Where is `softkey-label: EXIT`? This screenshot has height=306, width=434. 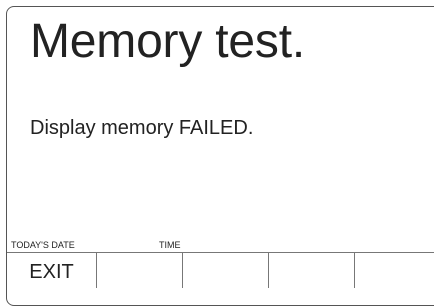 softkey-label: EXIT is located at coordinates (51, 272).